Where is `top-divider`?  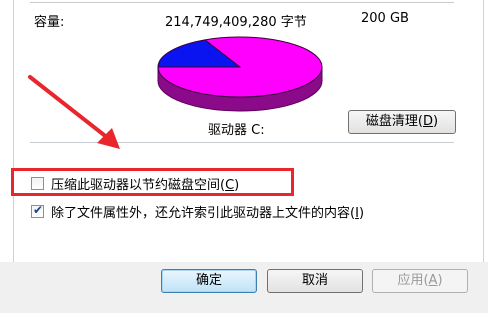
top-divider is located at coordinates (242, 2).